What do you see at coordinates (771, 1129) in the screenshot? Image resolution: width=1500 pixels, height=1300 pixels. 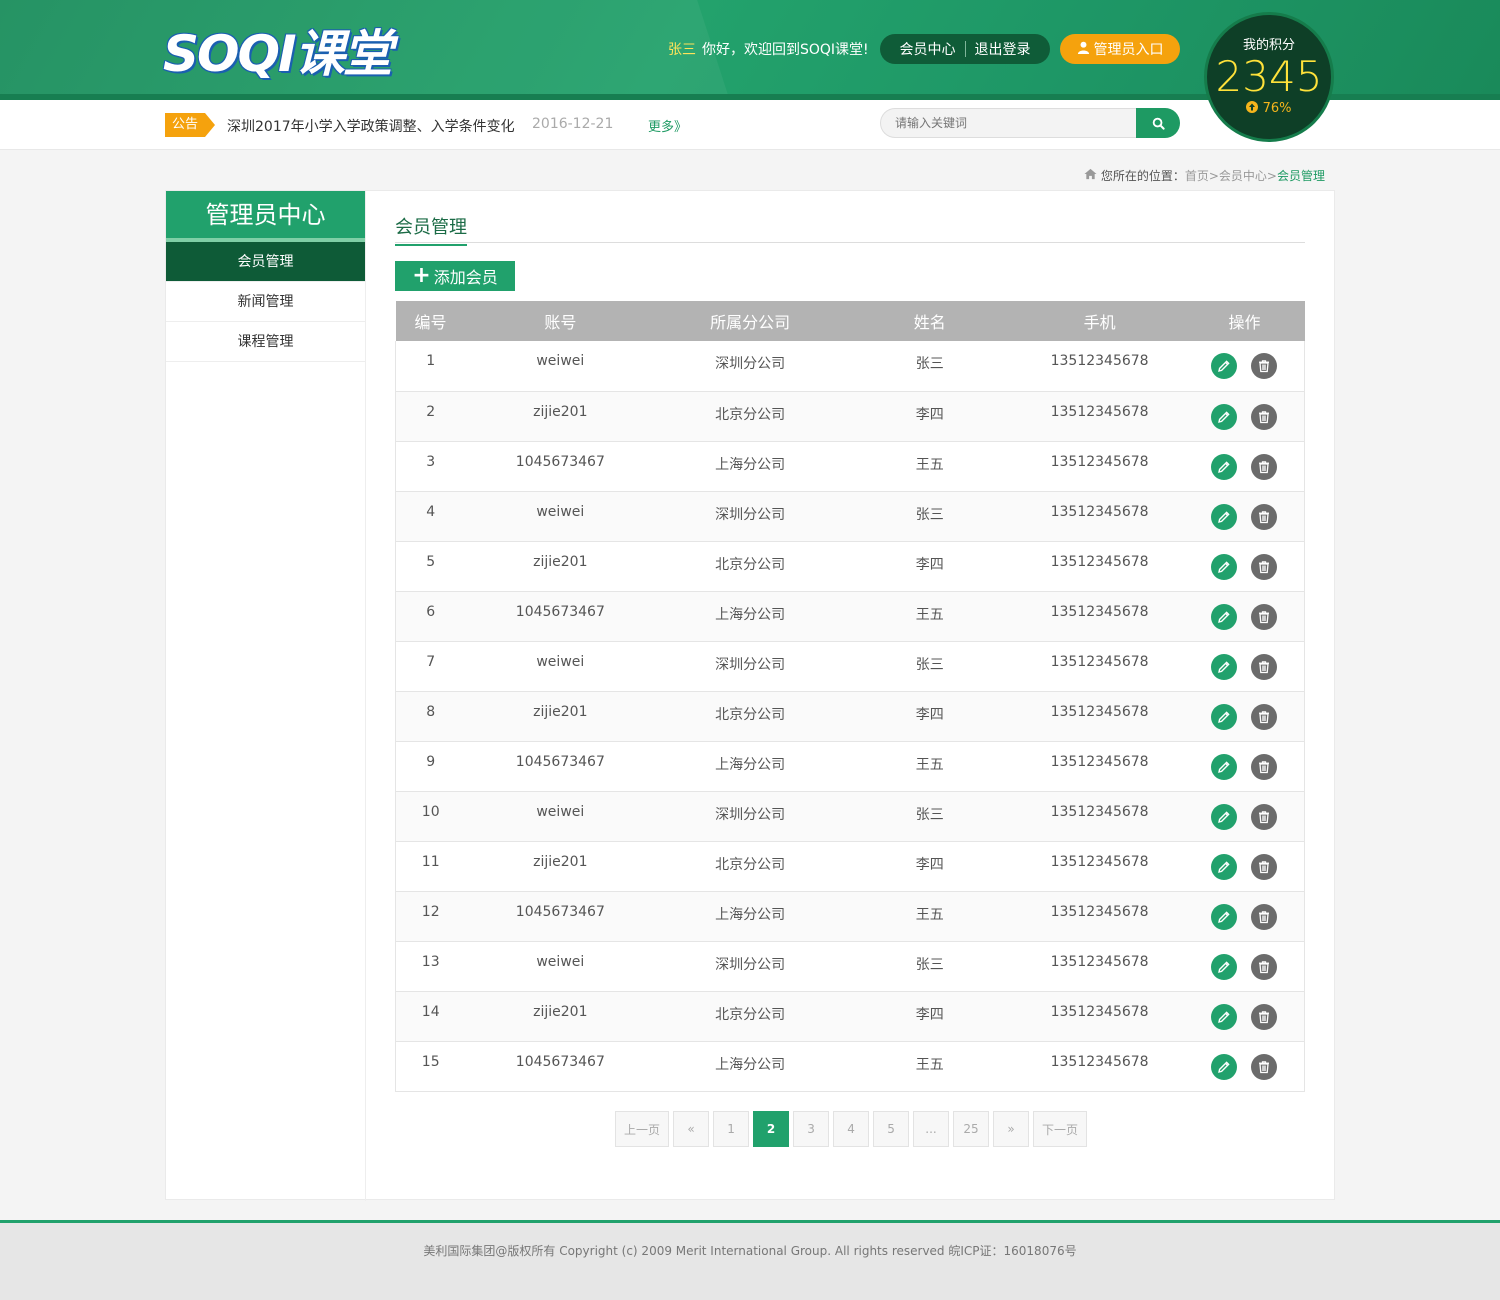 I see `page-current: 2` at bounding box center [771, 1129].